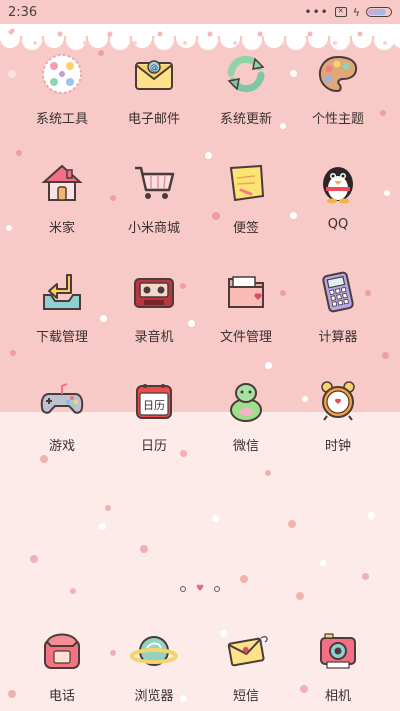 This screenshot has height=711, width=400. I want to click on no-sim-icon: ✕, so click(340, 12).